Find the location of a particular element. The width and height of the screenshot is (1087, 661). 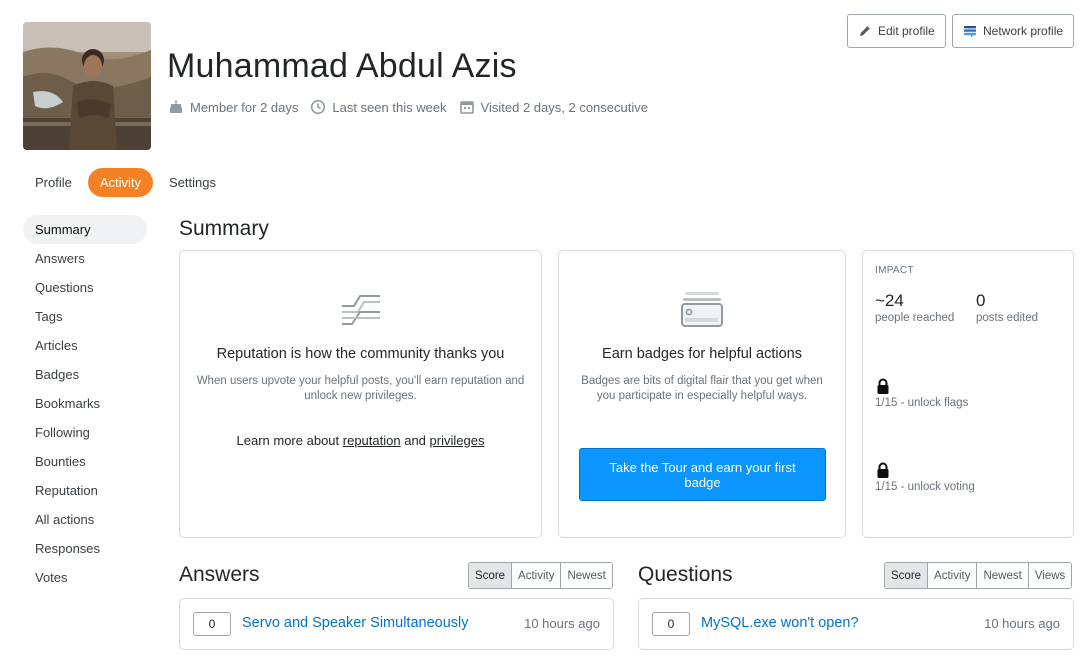

user-name: Muhammad Abdul Azis is located at coordinates (342, 66).